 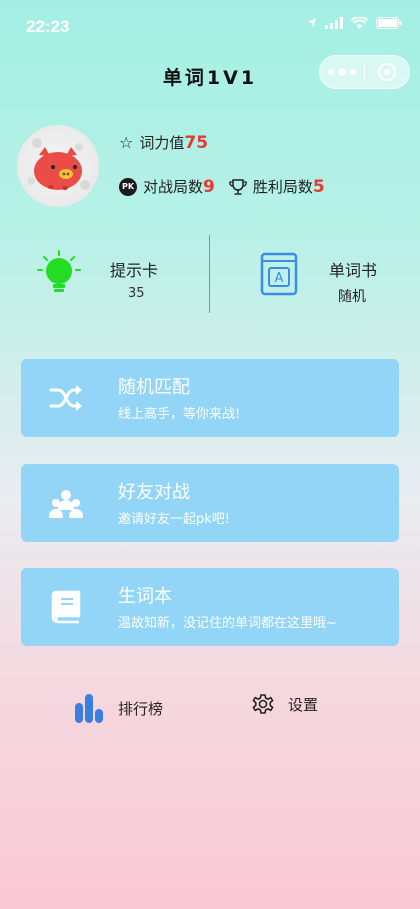 What do you see at coordinates (48, 26) in the screenshot?
I see `status-time: 22:23` at bounding box center [48, 26].